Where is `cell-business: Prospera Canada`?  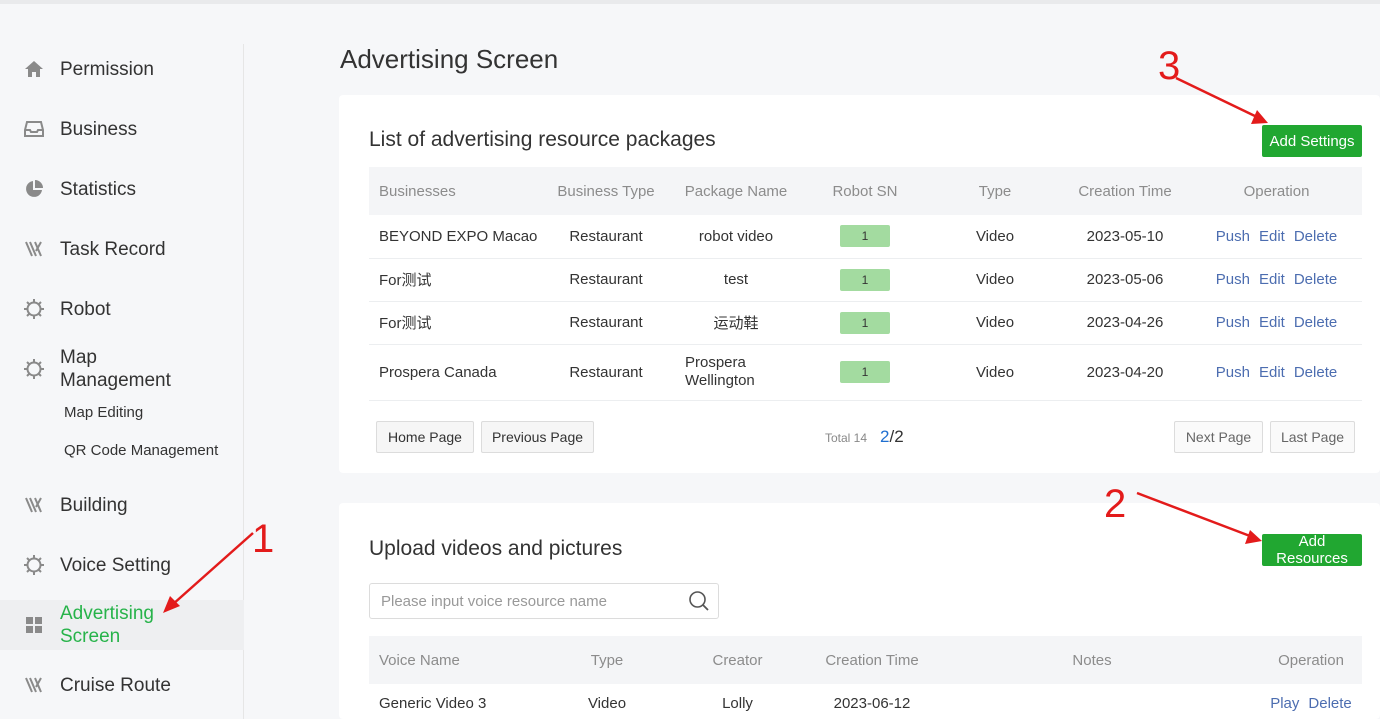 cell-business: Prospera Canada is located at coordinates (454, 372).